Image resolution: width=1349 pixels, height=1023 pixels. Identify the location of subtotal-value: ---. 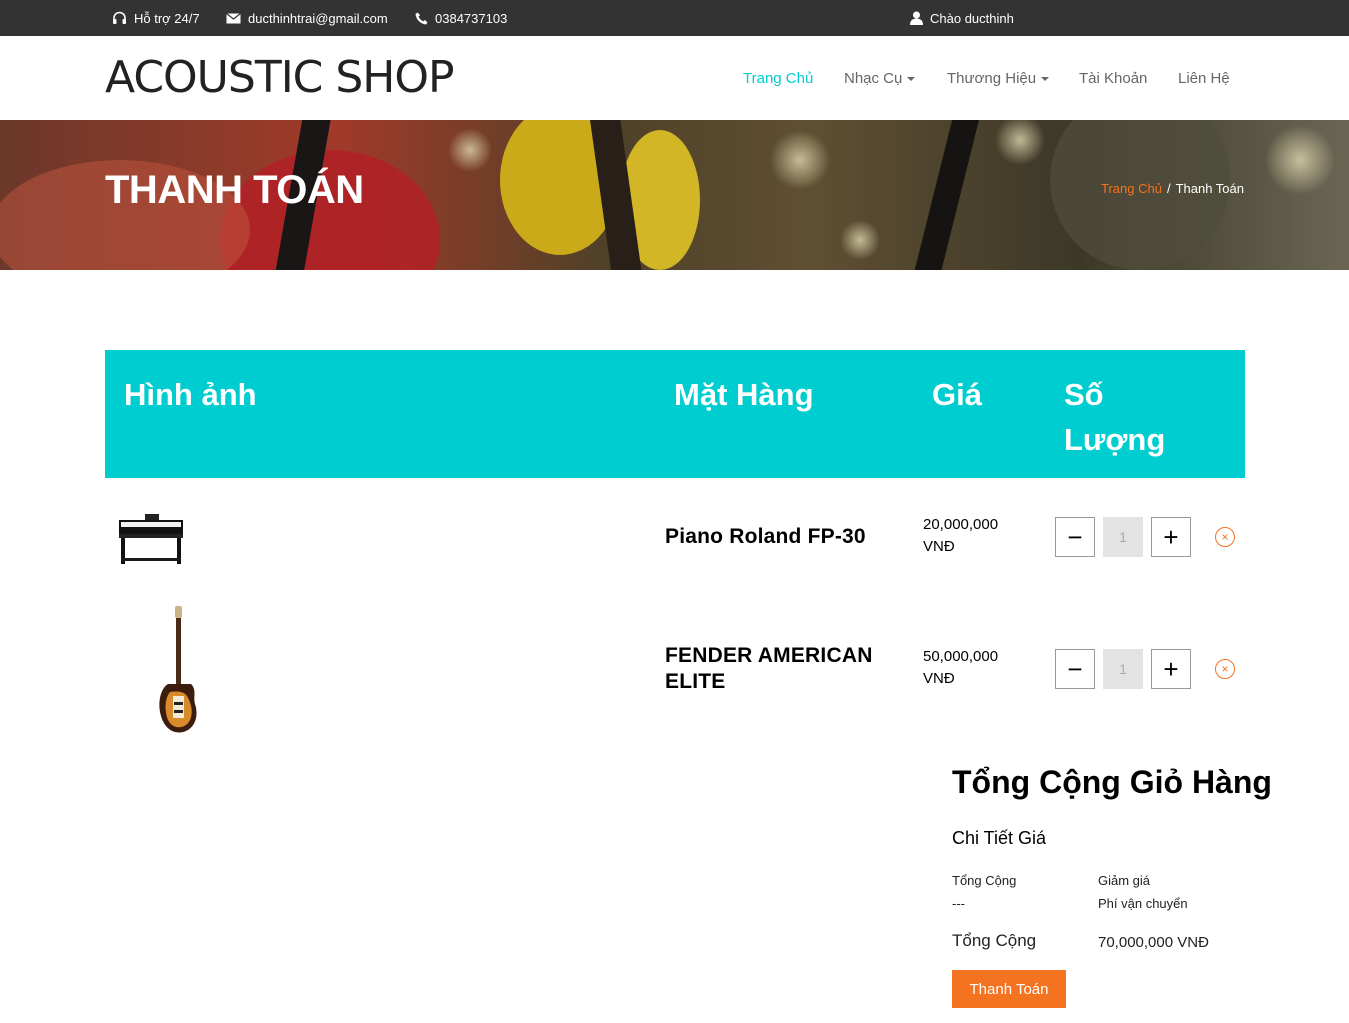
(958, 903).